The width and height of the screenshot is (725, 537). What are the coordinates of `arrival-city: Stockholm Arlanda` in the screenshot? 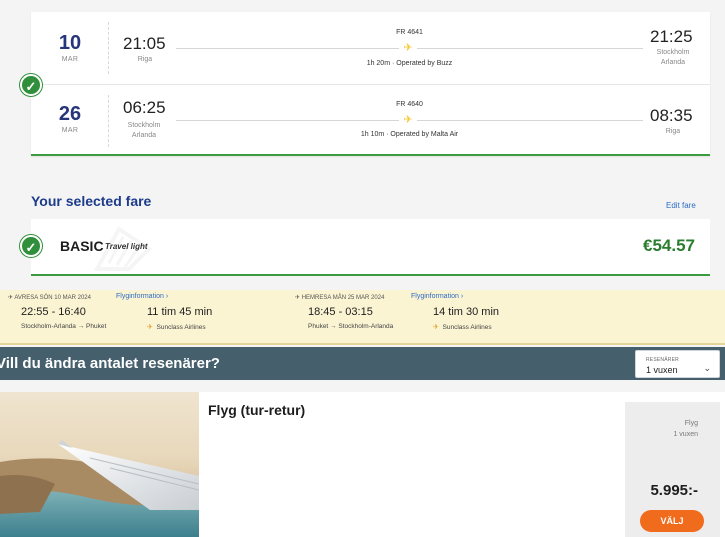 It's located at (673, 57).